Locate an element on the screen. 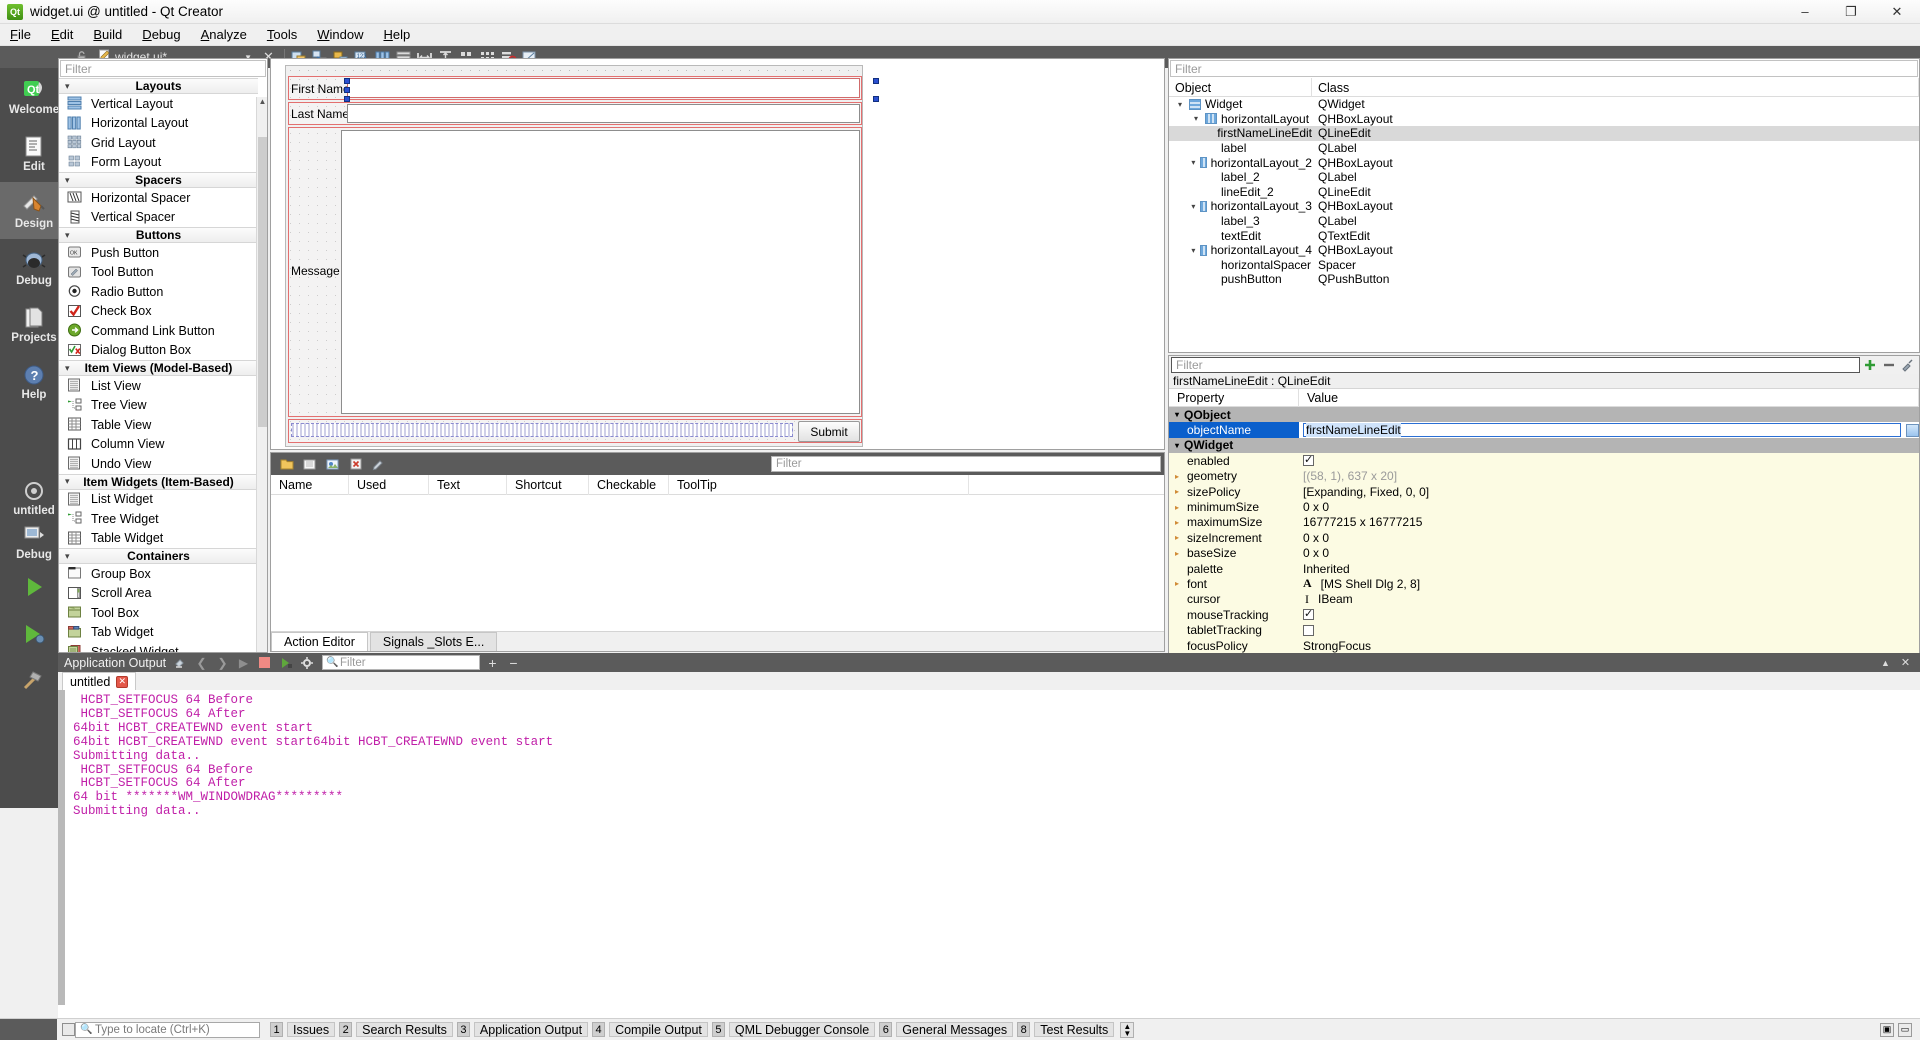 The image size is (1920, 1040). object-row: lineEdit_2 QLineEdit is located at coordinates (1544, 192).